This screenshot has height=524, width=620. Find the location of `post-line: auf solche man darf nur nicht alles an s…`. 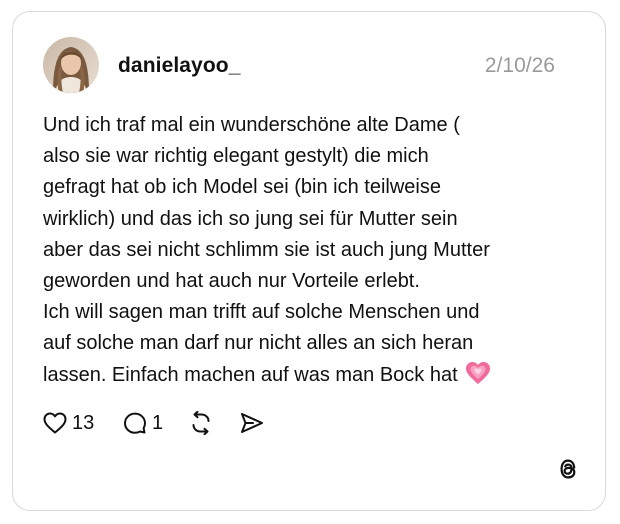

post-line: auf solche man darf nur nicht alles an s… is located at coordinates (258, 343).